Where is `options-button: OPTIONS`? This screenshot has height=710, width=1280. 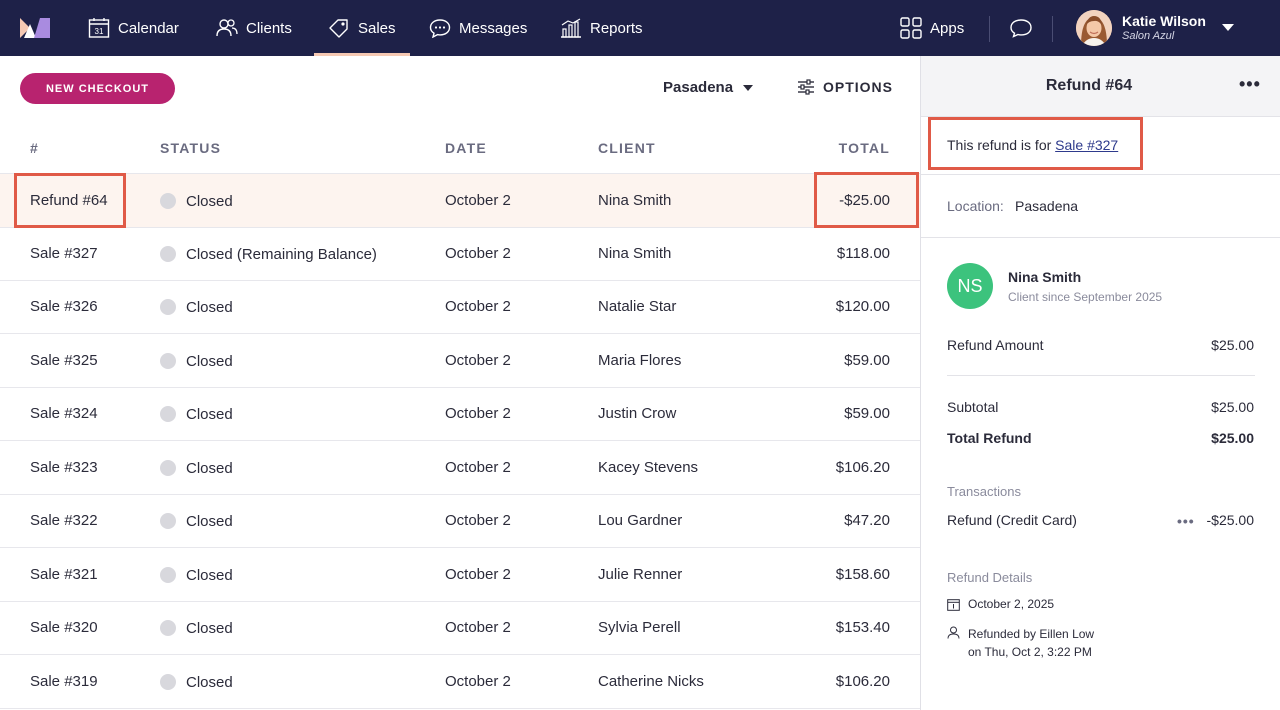 options-button: OPTIONS is located at coordinates (845, 87).